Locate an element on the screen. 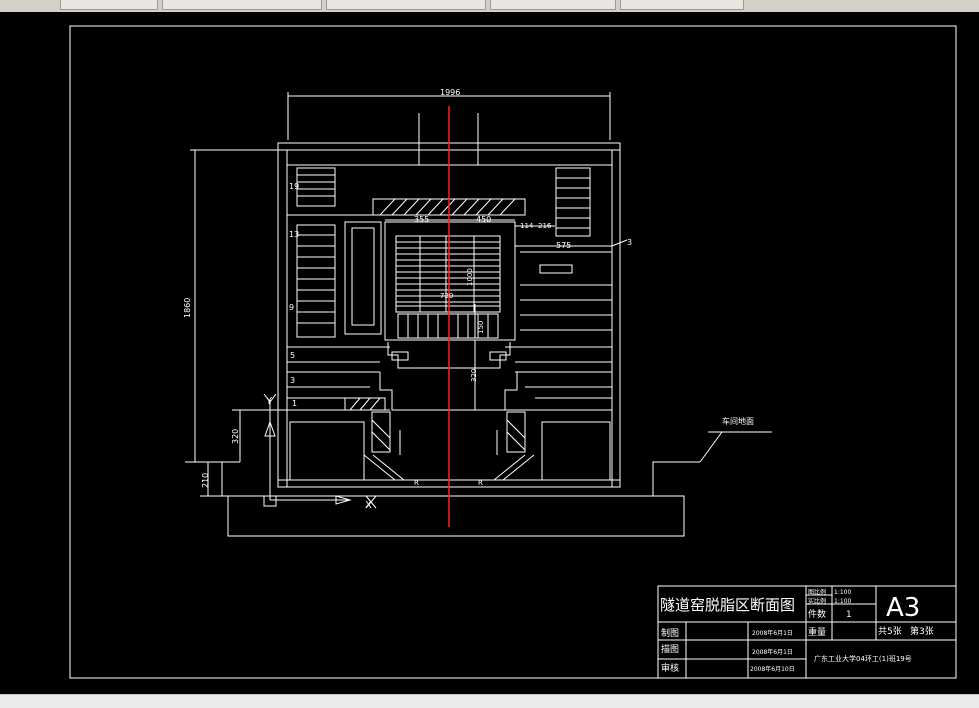  drawing-title: 隧道窑脱脂区断面图 is located at coordinates (727, 605).